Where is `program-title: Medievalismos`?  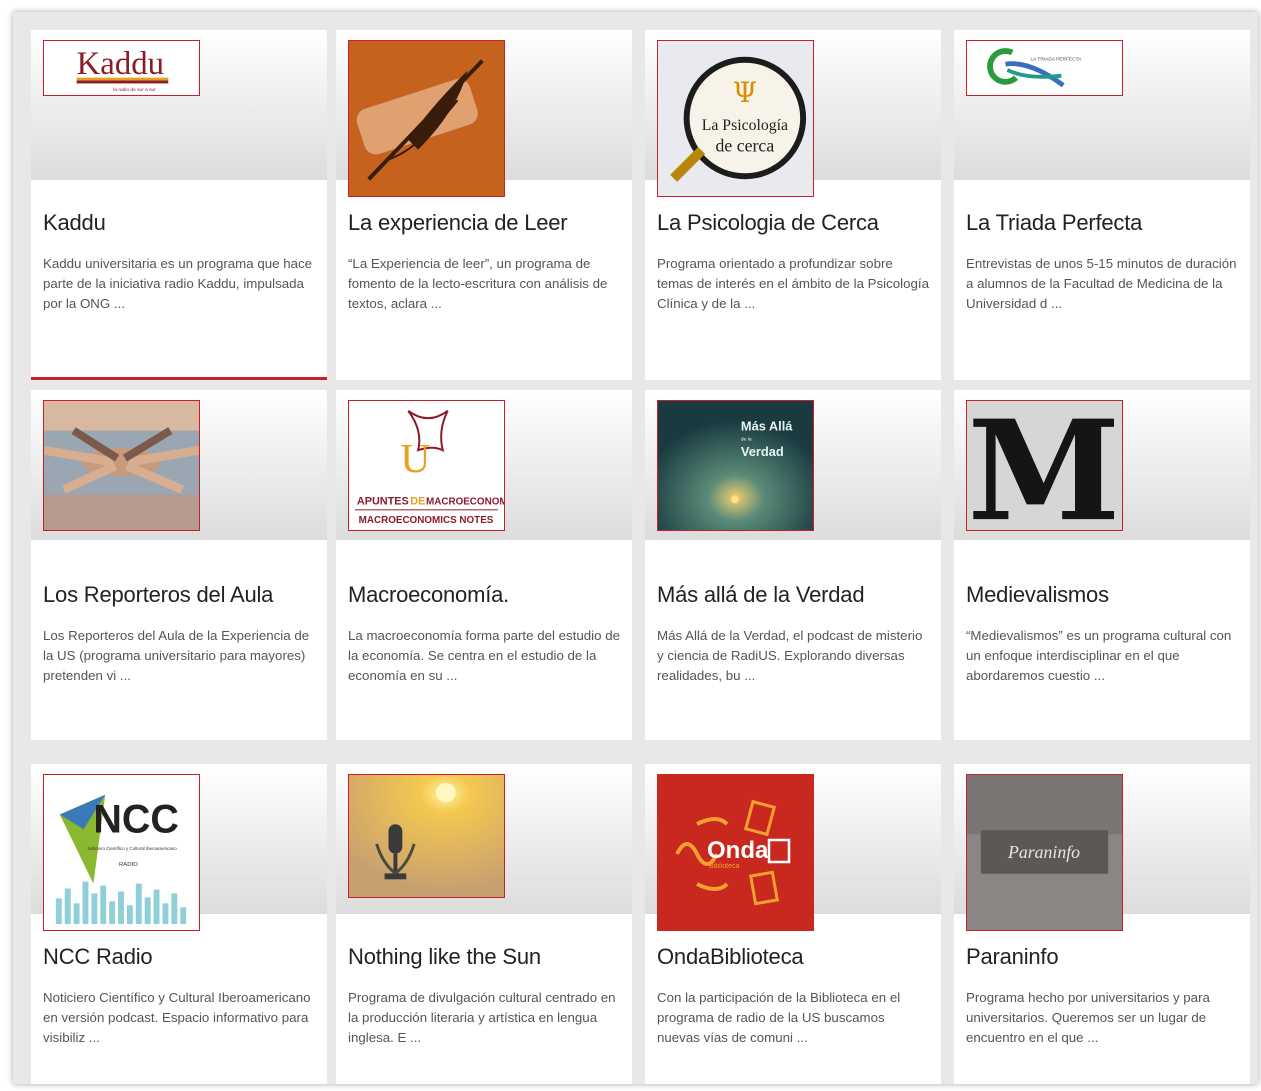 program-title: Medievalismos is located at coordinates (1103, 595).